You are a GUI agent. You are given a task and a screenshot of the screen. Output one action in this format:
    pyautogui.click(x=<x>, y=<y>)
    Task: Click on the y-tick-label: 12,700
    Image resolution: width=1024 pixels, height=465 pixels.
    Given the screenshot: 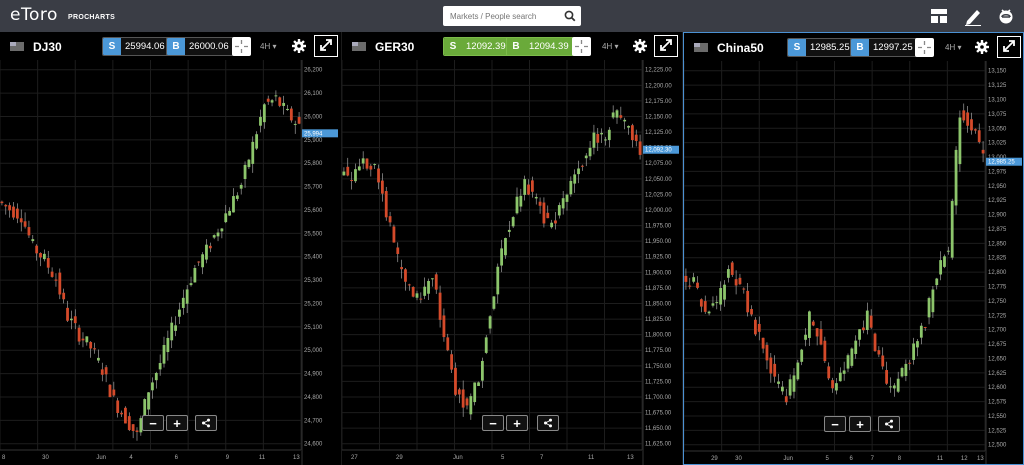 What is the action you would take?
    pyautogui.click(x=997, y=331)
    